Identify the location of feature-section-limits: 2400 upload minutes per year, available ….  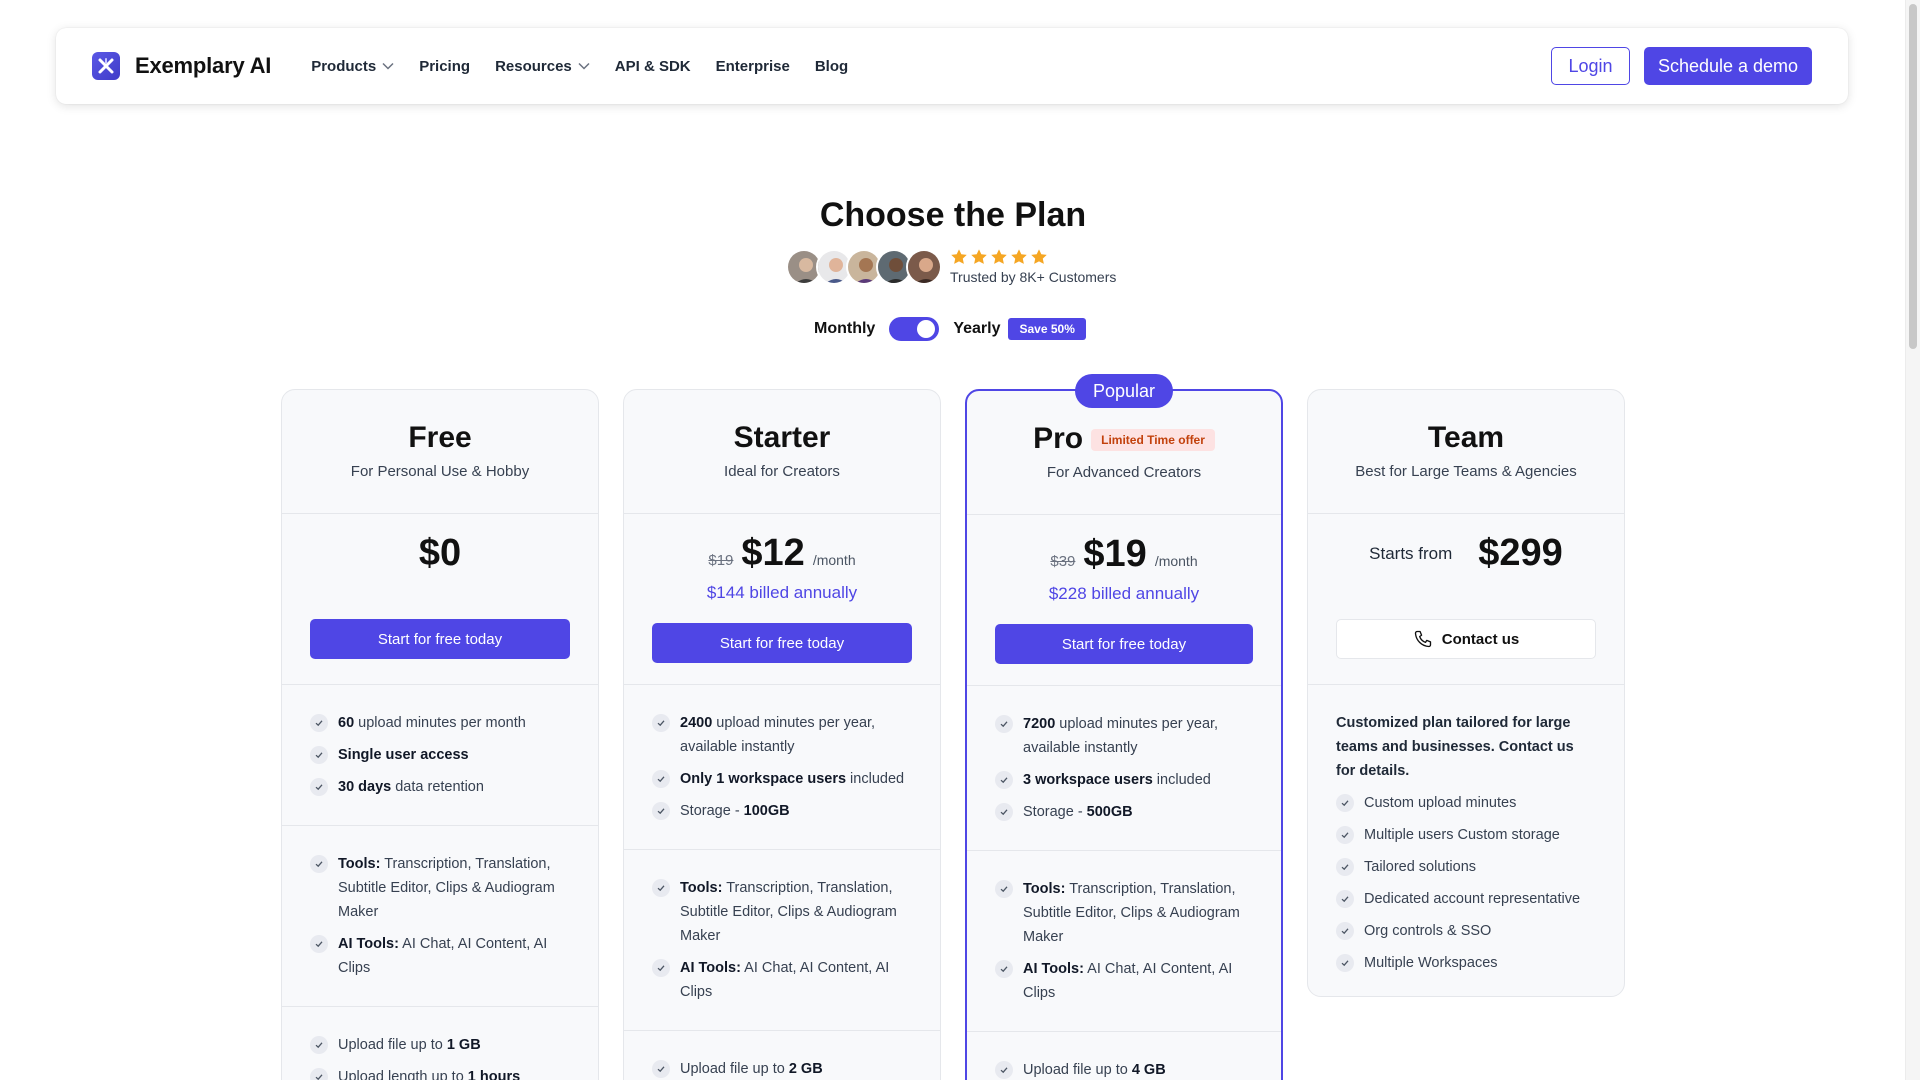
(782, 767).